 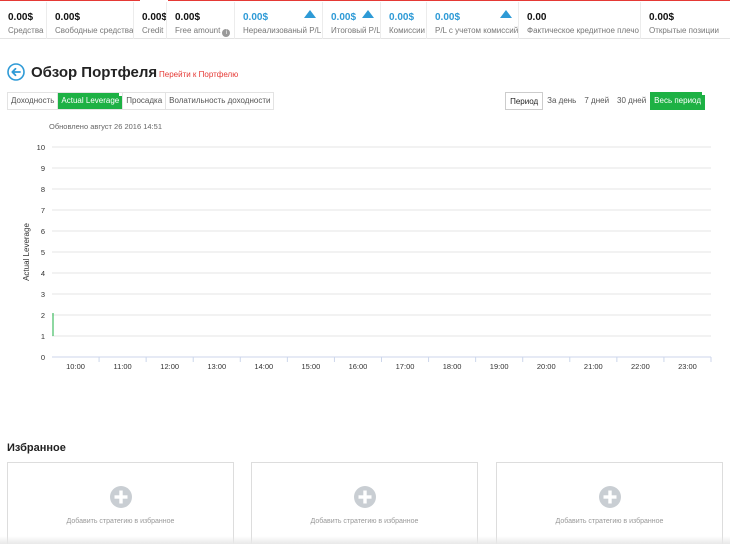 I want to click on stat-label: Нереализованый P/L, so click(x=282, y=30).